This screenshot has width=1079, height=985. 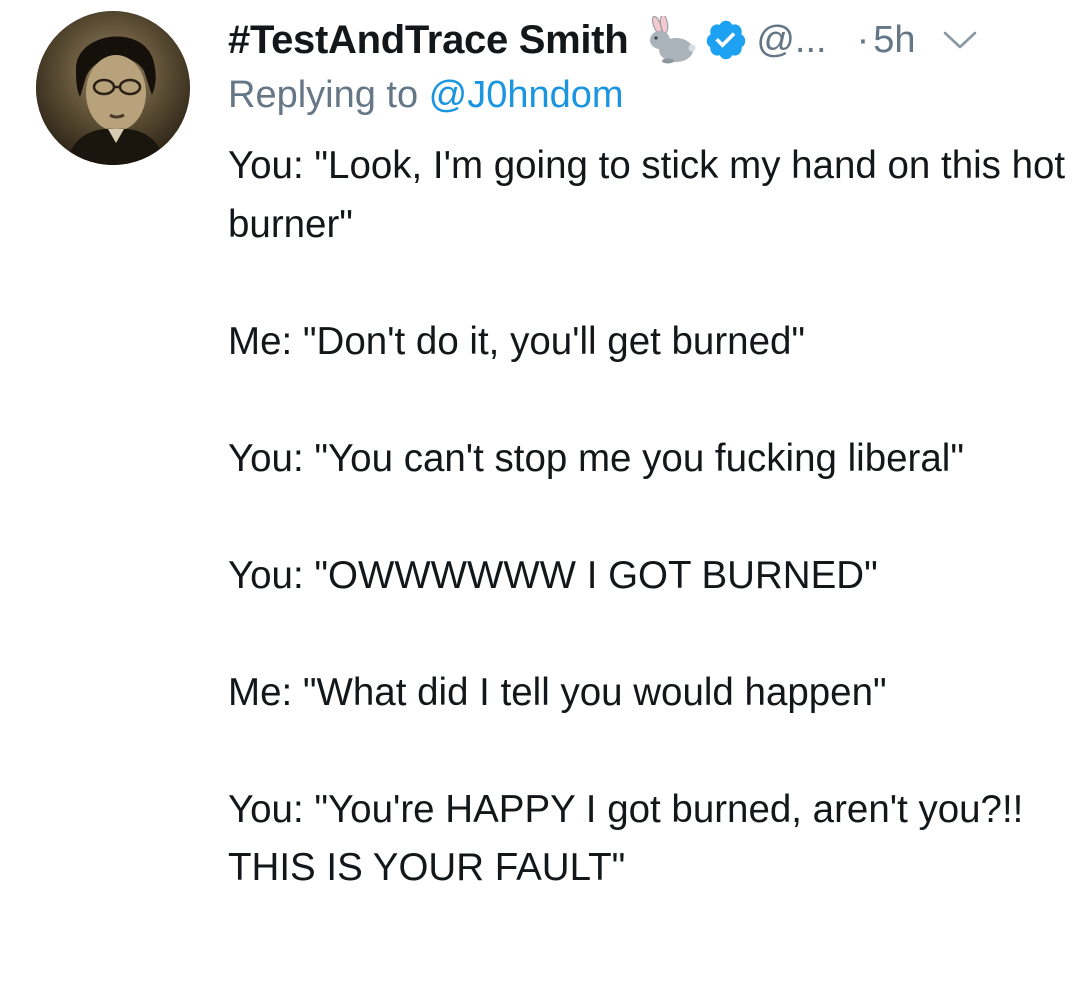 I want to click on avatar, so click(x=113, y=88).